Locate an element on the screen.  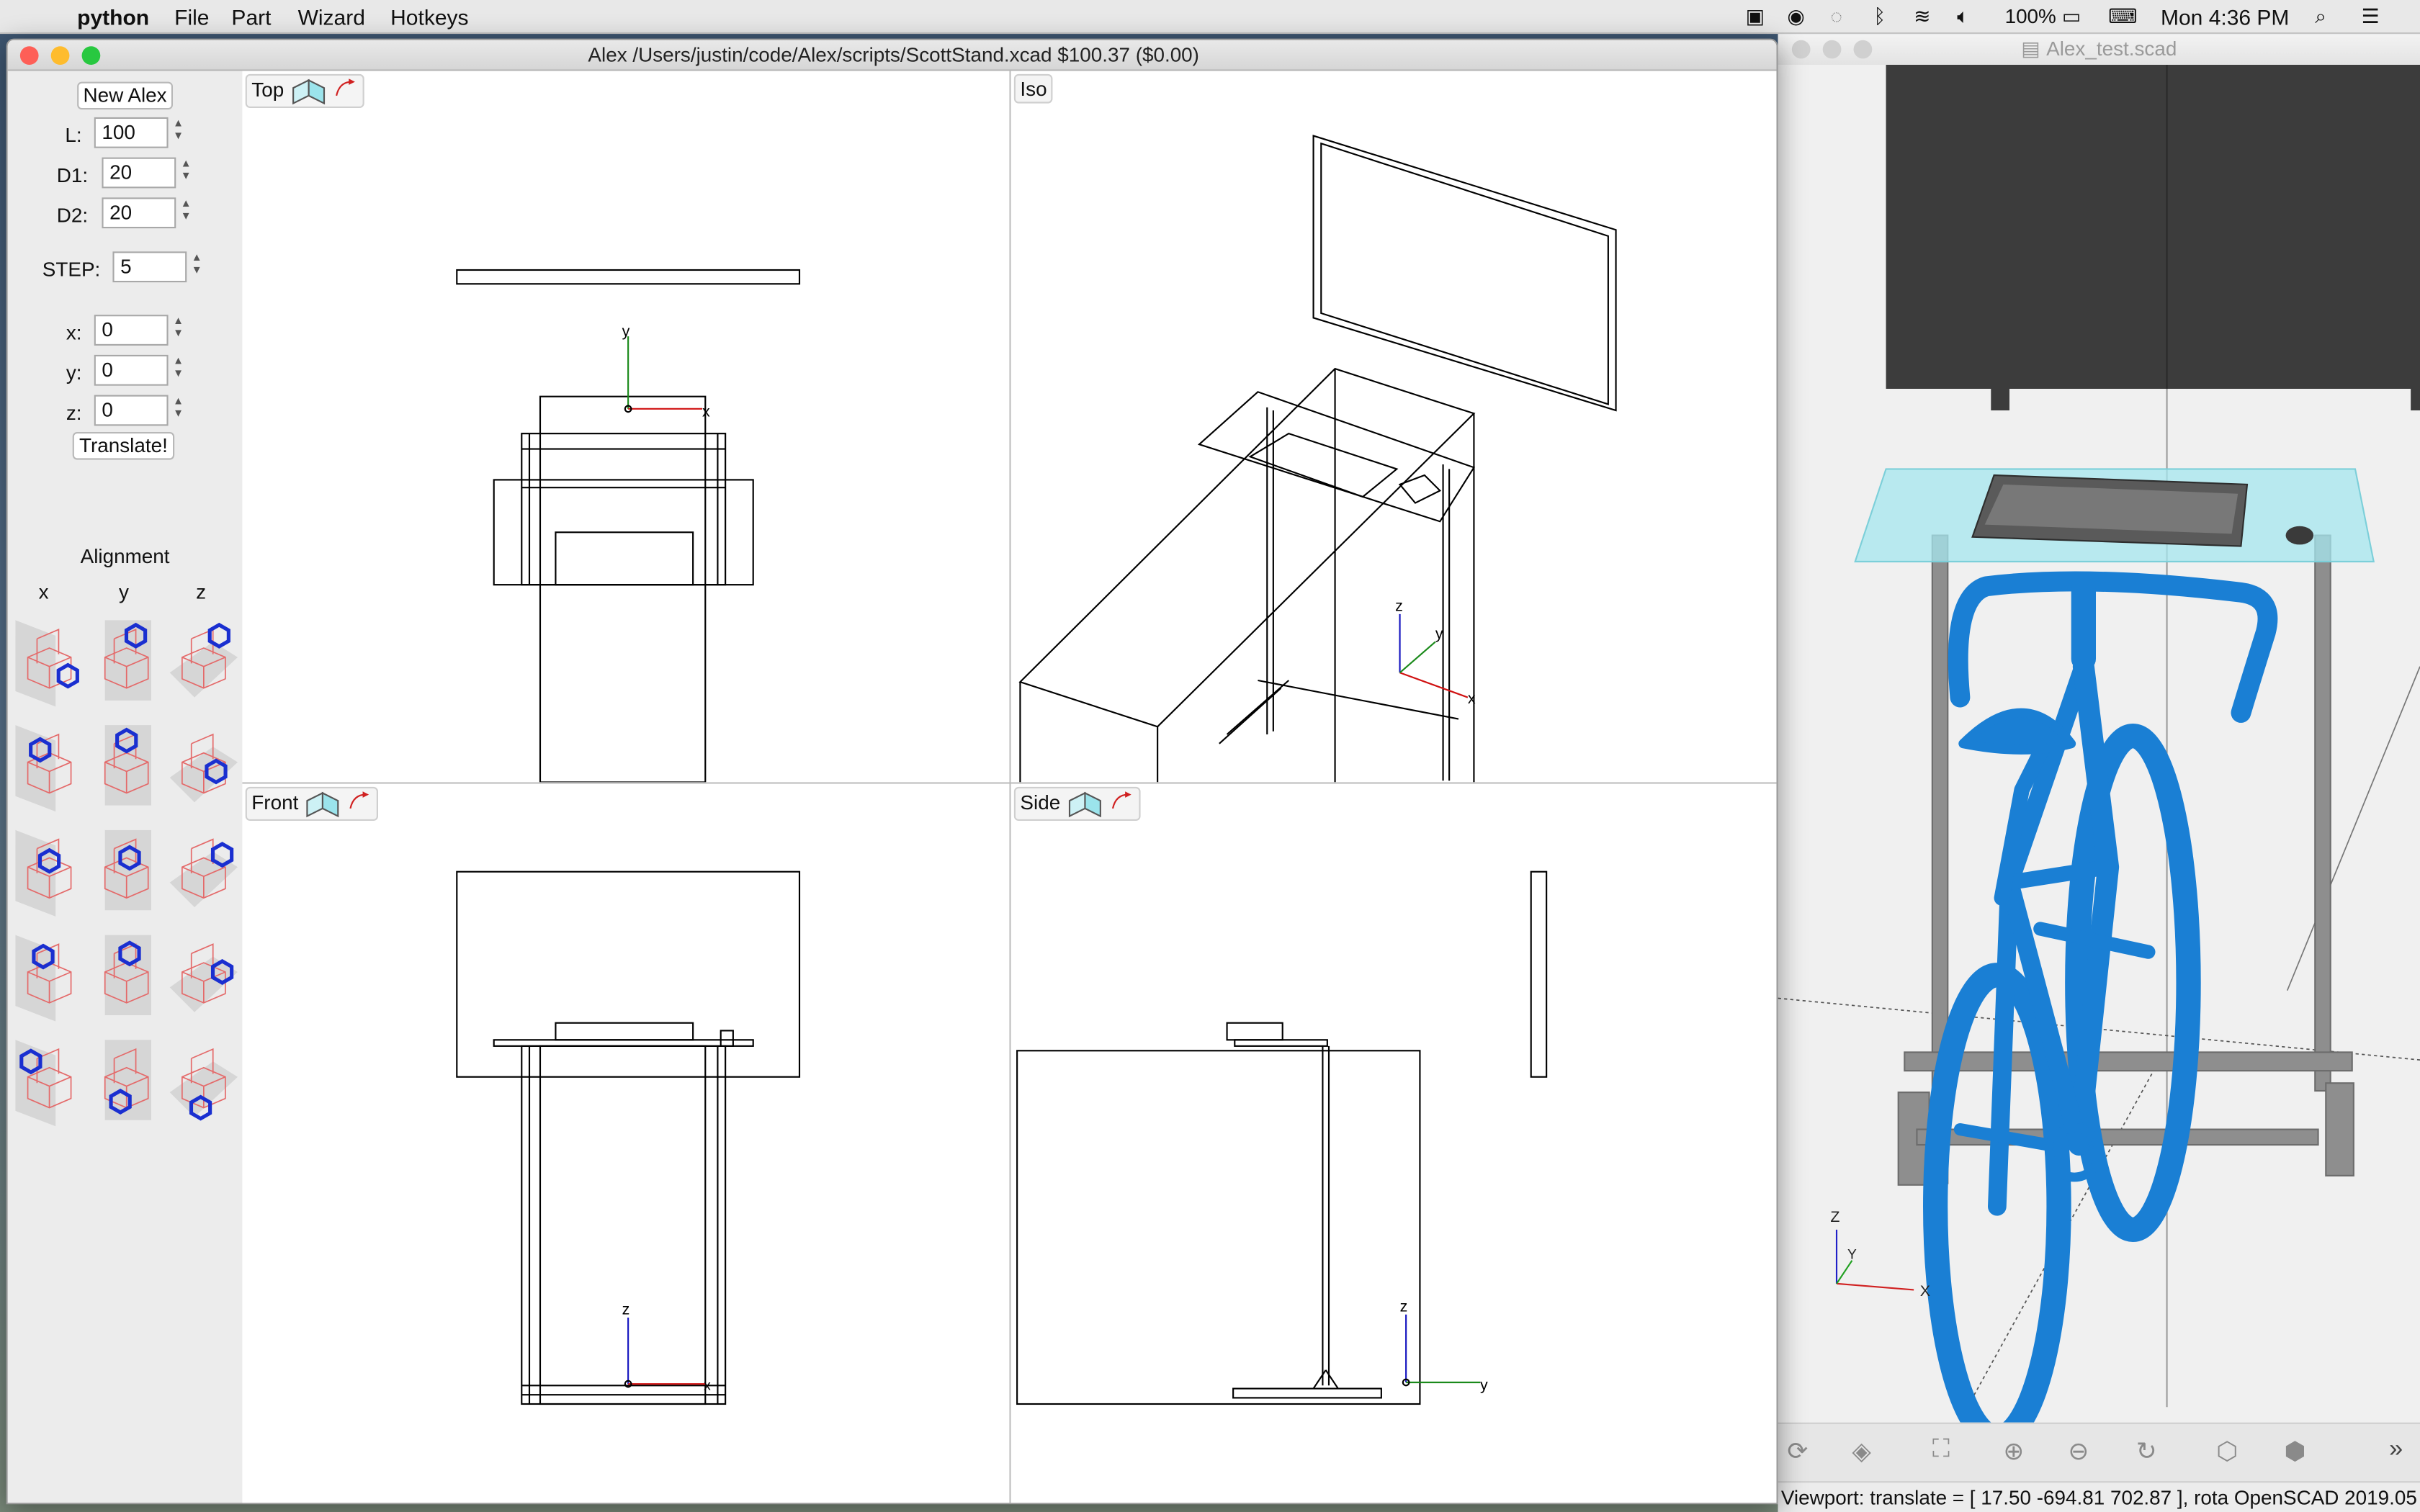
top-view-label: Top is located at coordinates (304, 90).